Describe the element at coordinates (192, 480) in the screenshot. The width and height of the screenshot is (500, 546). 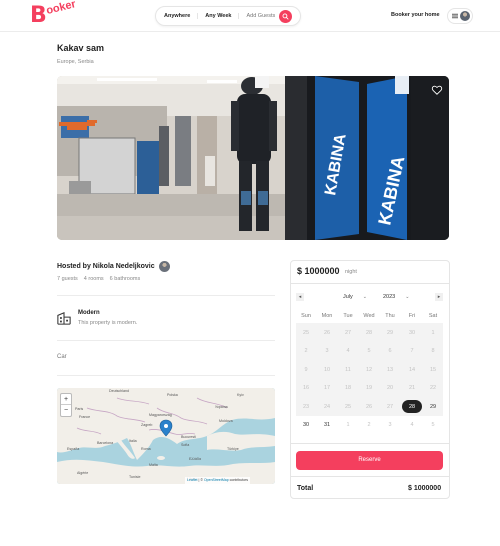
I see `leaflet-link: Leaflet` at that location.